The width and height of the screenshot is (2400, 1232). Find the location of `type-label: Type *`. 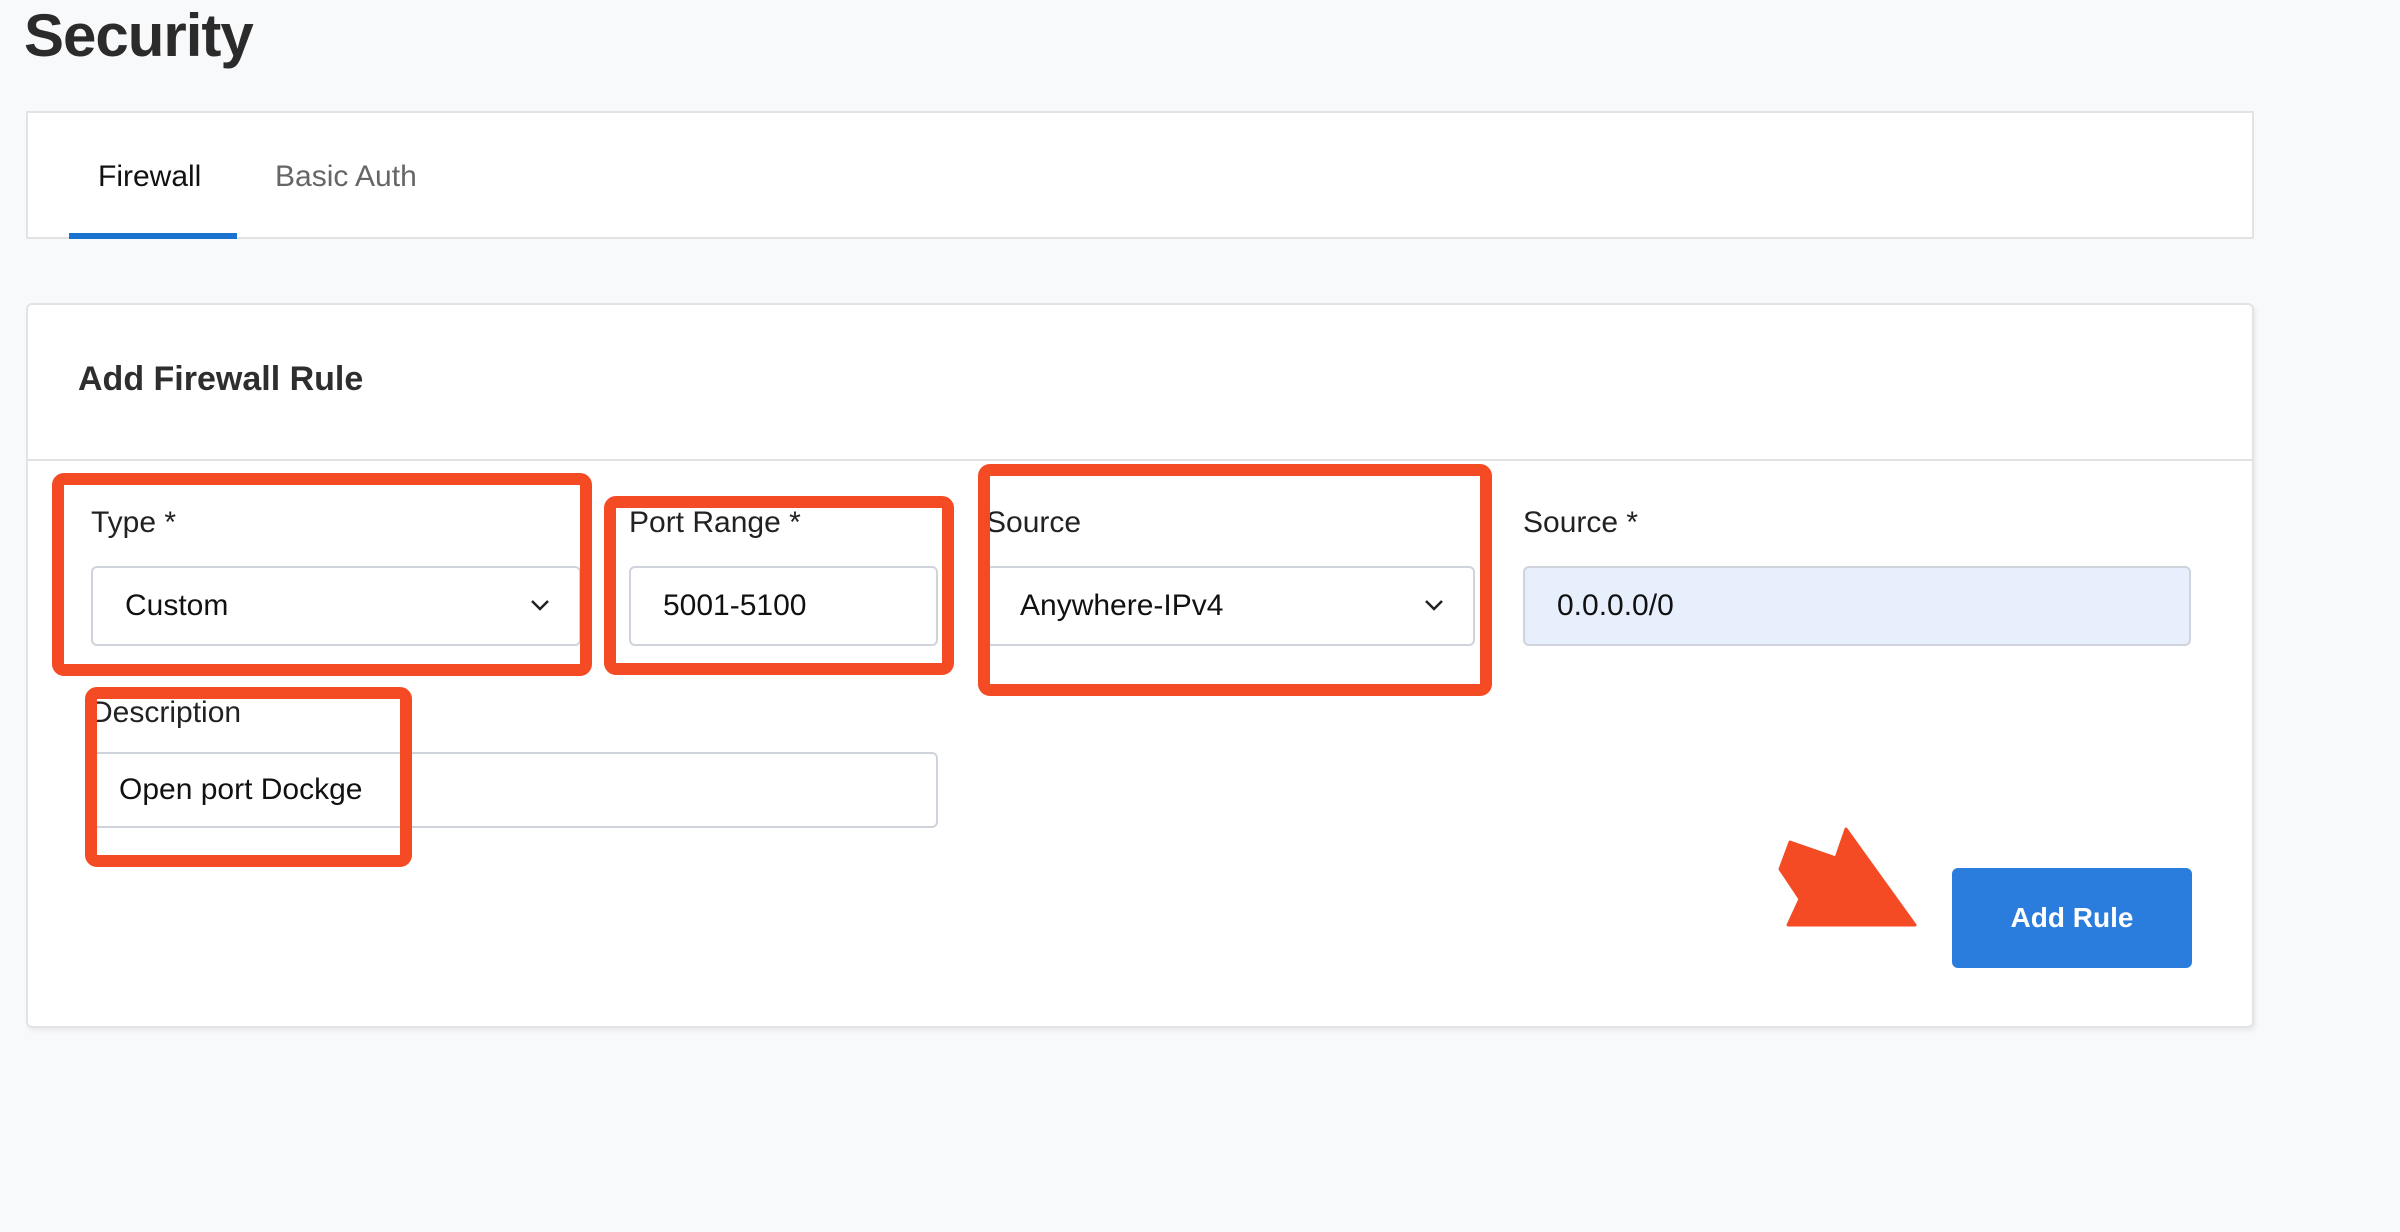

type-label: Type * is located at coordinates (134, 522).